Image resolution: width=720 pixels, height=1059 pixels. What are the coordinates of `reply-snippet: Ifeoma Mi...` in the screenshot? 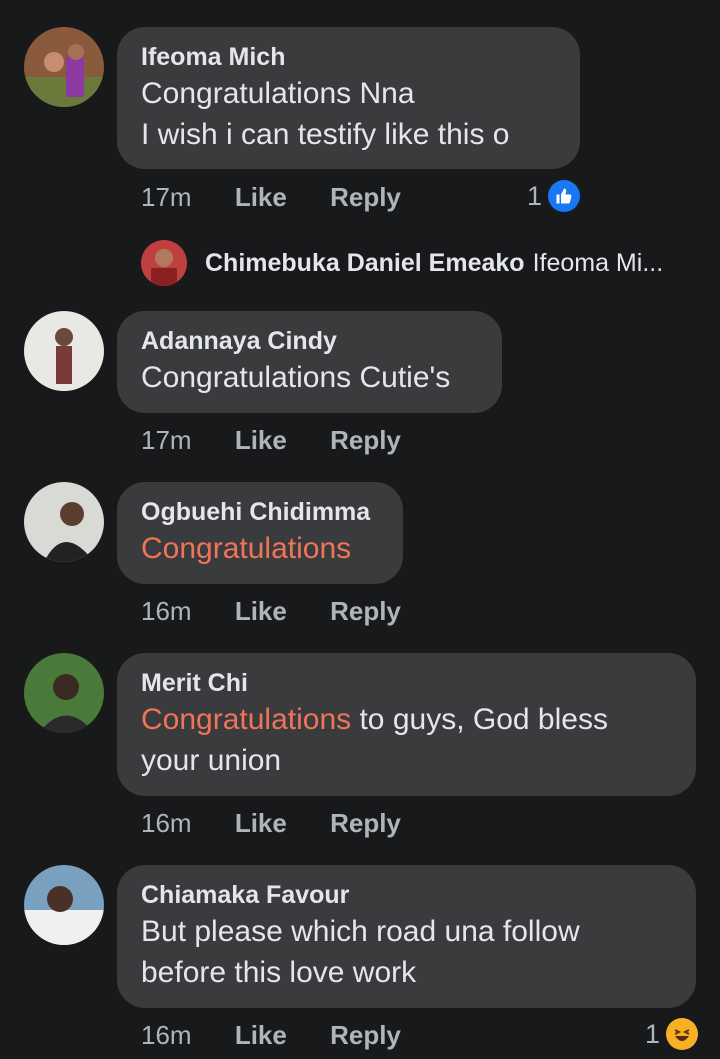 It's located at (598, 262).